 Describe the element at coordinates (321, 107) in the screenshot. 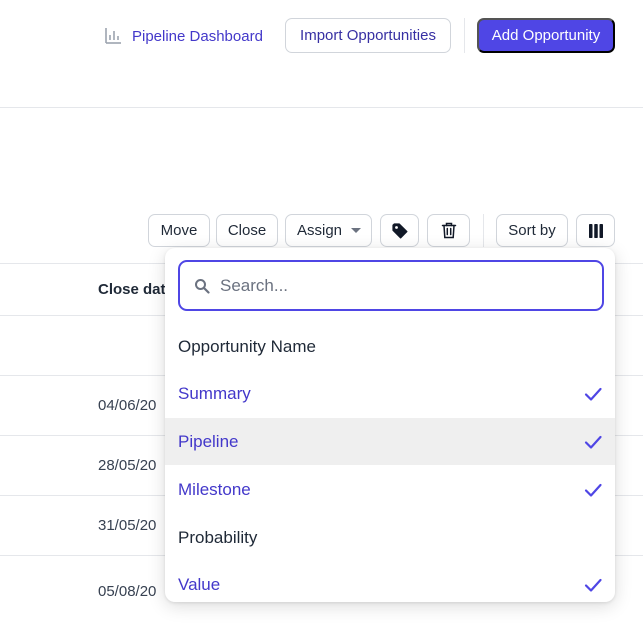

I see `header-separator` at that location.